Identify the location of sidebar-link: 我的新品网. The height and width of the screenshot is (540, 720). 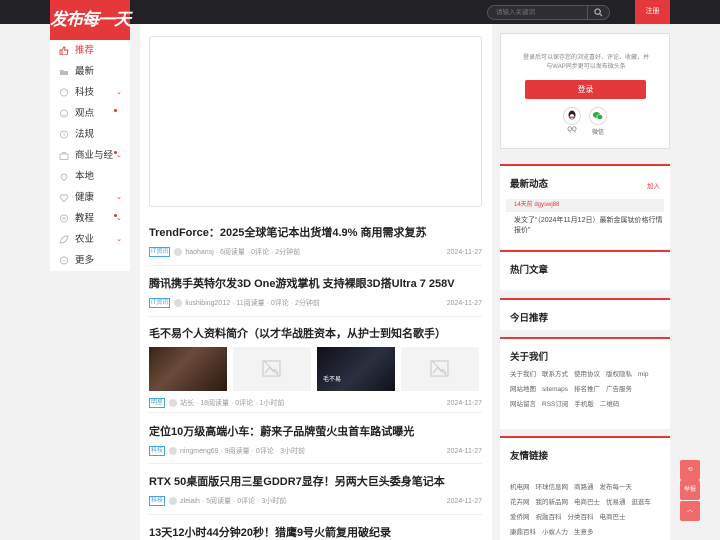
(552, 502).